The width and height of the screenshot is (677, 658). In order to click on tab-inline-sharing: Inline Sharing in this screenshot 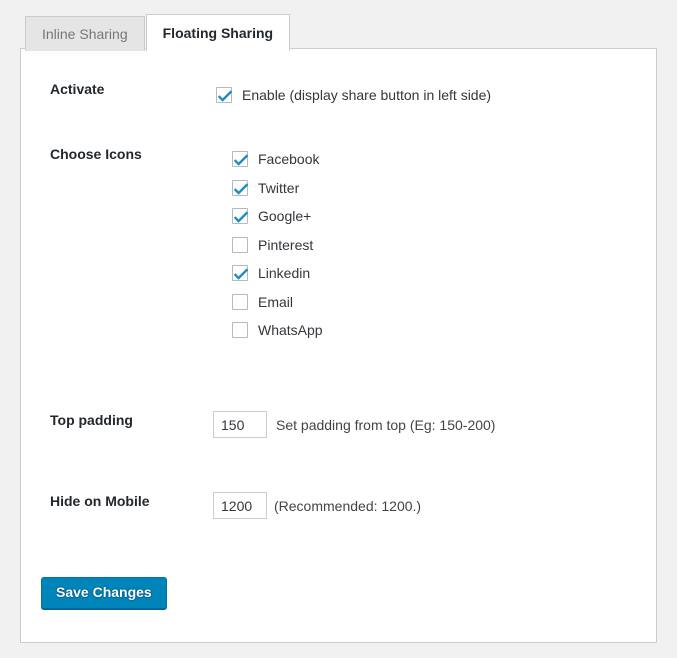, I will do `click(85, 33)`.